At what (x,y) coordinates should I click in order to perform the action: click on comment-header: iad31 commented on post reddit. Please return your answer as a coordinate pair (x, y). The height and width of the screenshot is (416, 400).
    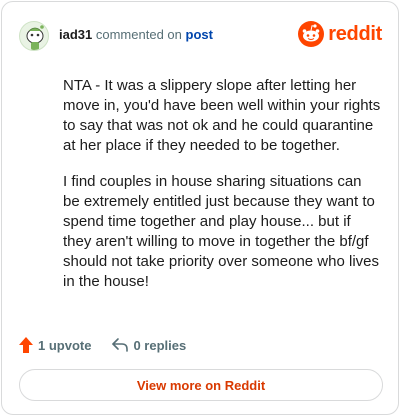
    Looking at the image, I should click on (200, 36).